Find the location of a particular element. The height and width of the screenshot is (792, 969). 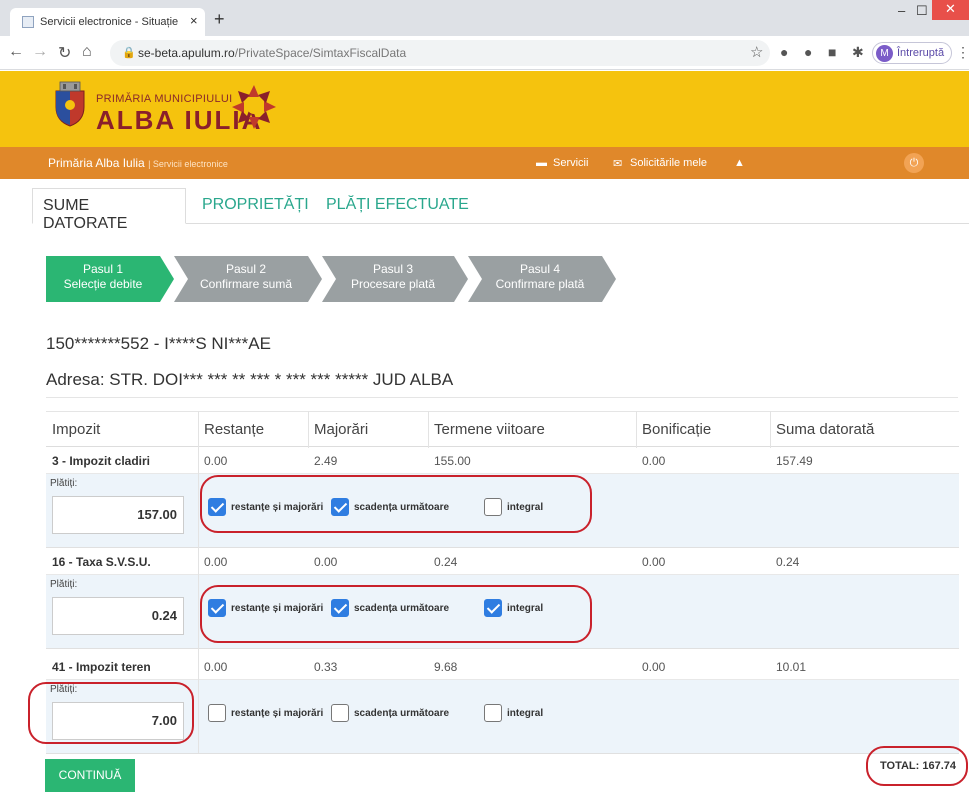

site-name-link: Primăria Alba Iulia is located at coordinates (96, 163).